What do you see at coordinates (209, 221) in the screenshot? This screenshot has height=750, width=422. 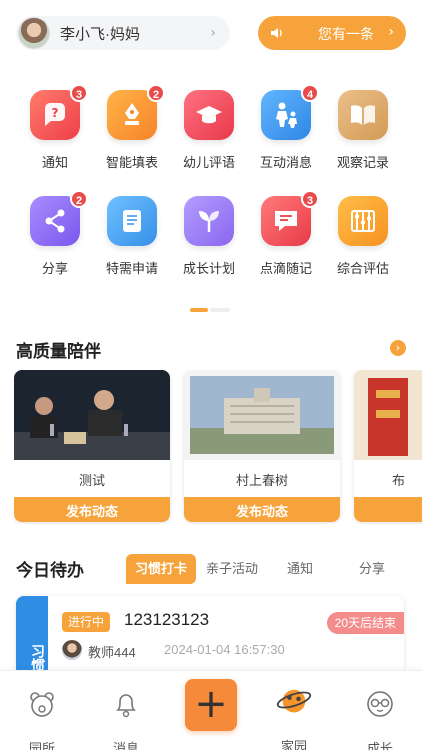 I see `sprout-icon` at bounding box center [209, 221].